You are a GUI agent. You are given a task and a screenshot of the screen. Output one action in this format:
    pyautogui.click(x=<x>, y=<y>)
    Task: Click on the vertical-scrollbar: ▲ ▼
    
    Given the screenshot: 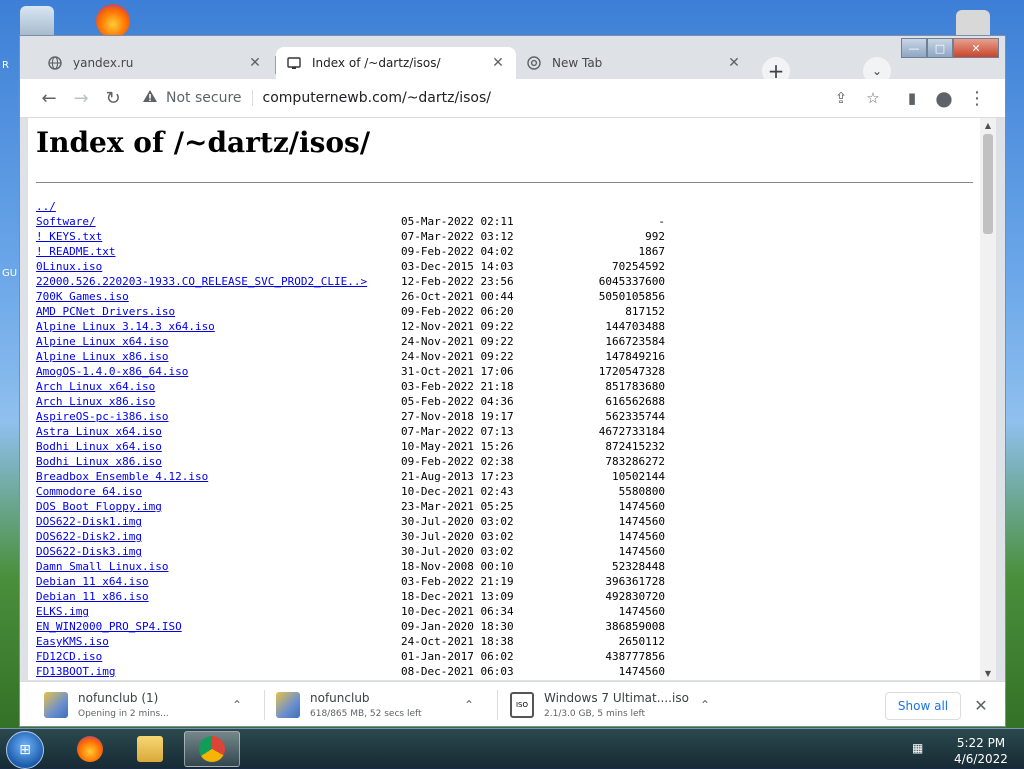 What is the action you would take?
    pyautogui.click(x=988, y=399)
    